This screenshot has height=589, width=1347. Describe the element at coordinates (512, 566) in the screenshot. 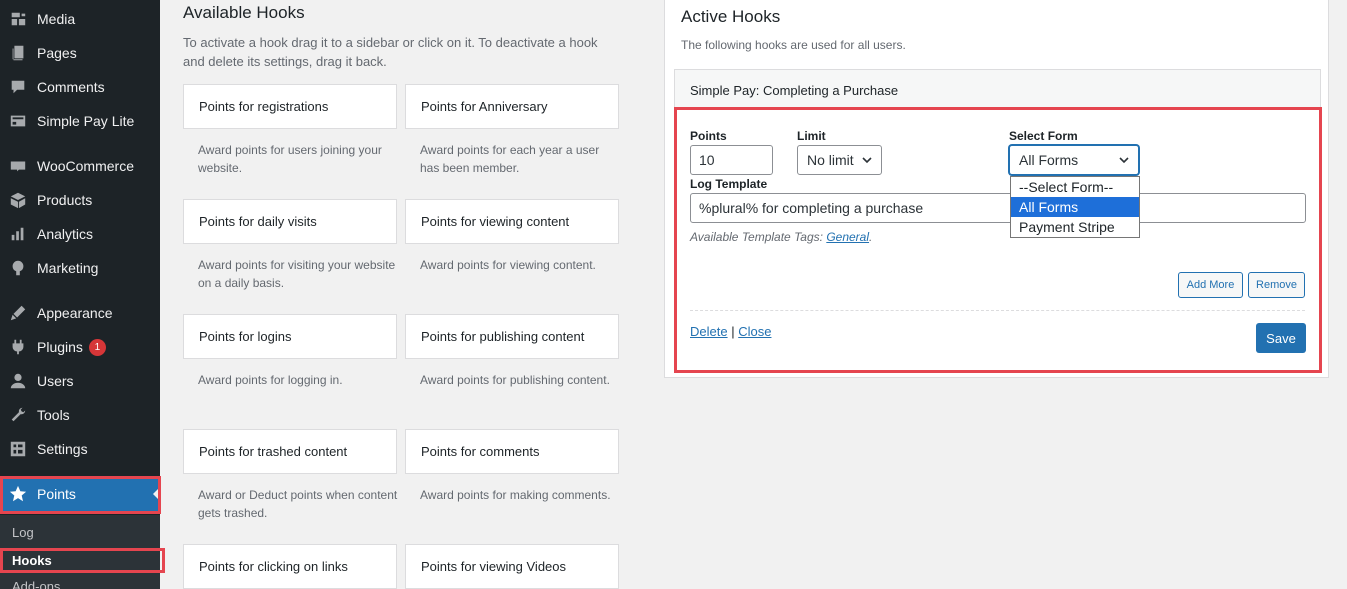

I see `hook-points-for-viewing-videos: Points for viewing Videos` at that location.